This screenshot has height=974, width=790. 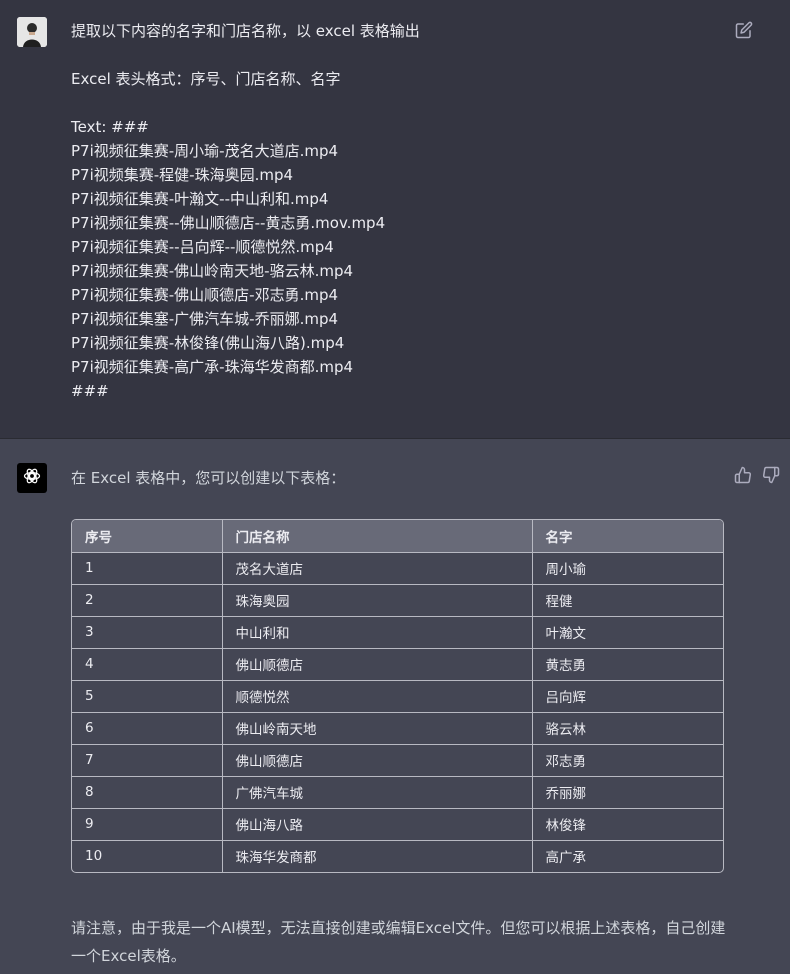 What do you see at coordinates (377, 792) in the screenshot?
I see `table-cell-store: 广佛汽车城` at bounding box center [377, 792].